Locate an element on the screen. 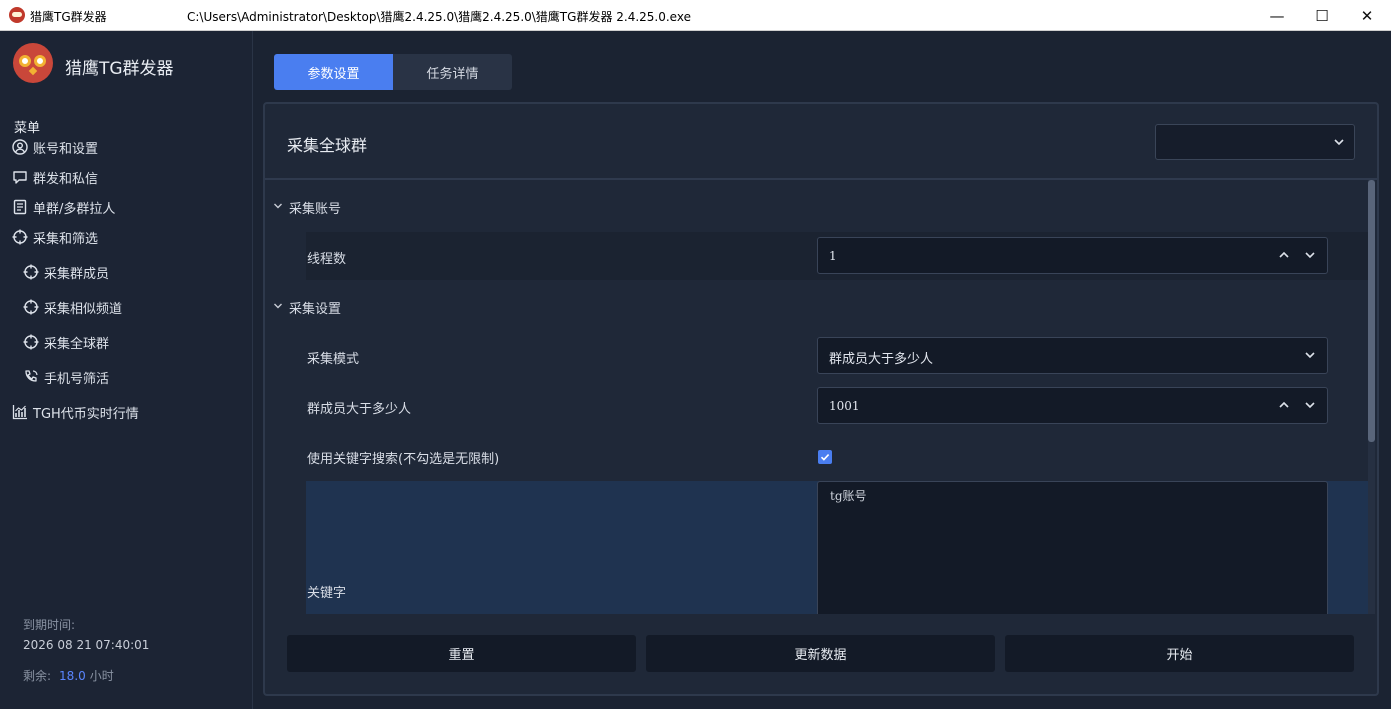 This screenshot has height=709, width=1391. maximize-button: ☐ is located at coordinates (1322, 15).